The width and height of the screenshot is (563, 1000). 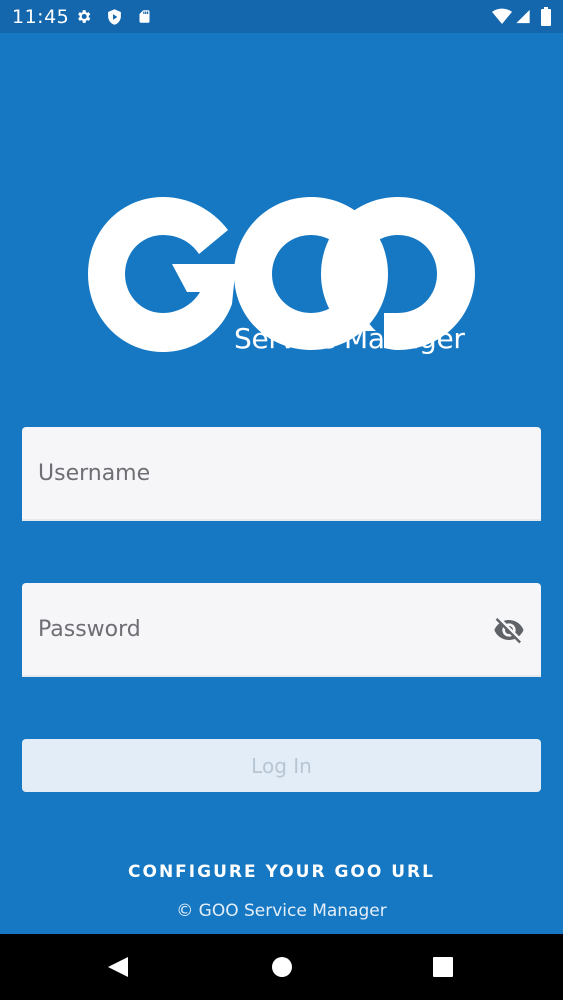 What do you see at coordinates (114, 17) in the screenshot?
I see `play-protect-icon` at bounding box center [114, 17].